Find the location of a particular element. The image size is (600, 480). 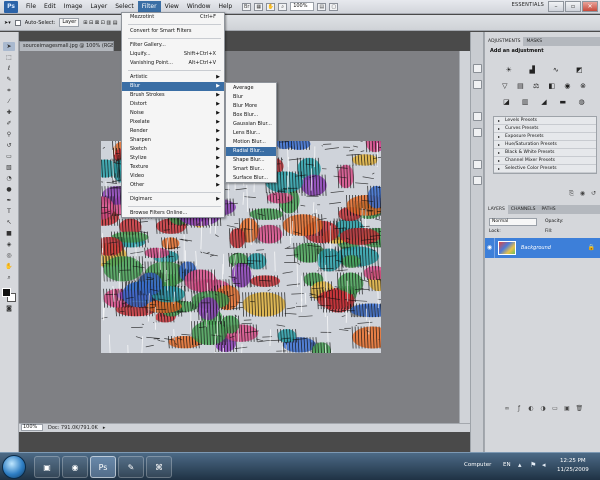

network-tray-icon: ▴ is located at coordinates (520, 465).